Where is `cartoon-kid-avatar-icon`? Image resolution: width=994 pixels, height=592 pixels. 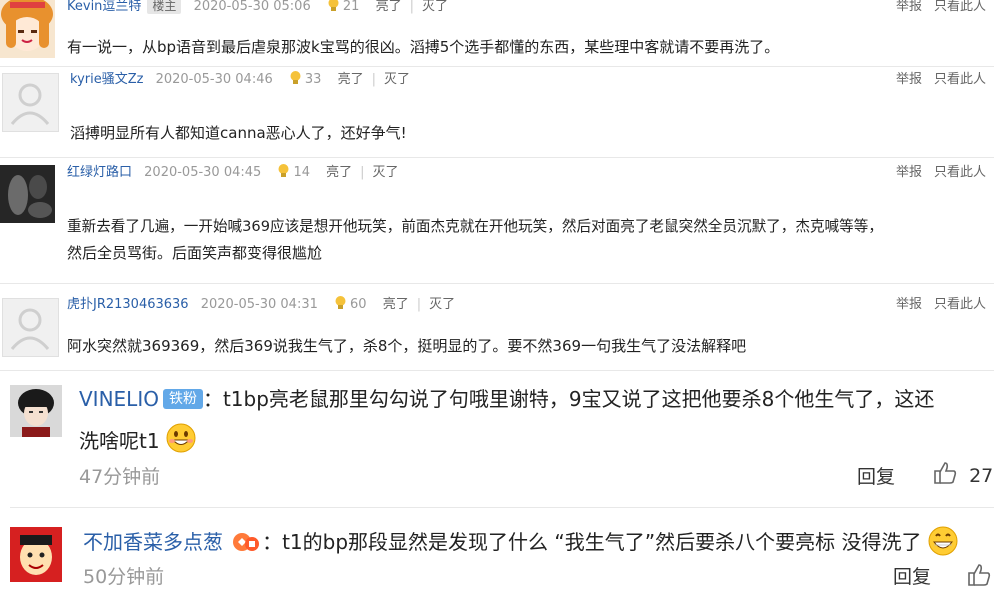 cartoon-kid-avatar-icon is located at coordinates (36, 554).